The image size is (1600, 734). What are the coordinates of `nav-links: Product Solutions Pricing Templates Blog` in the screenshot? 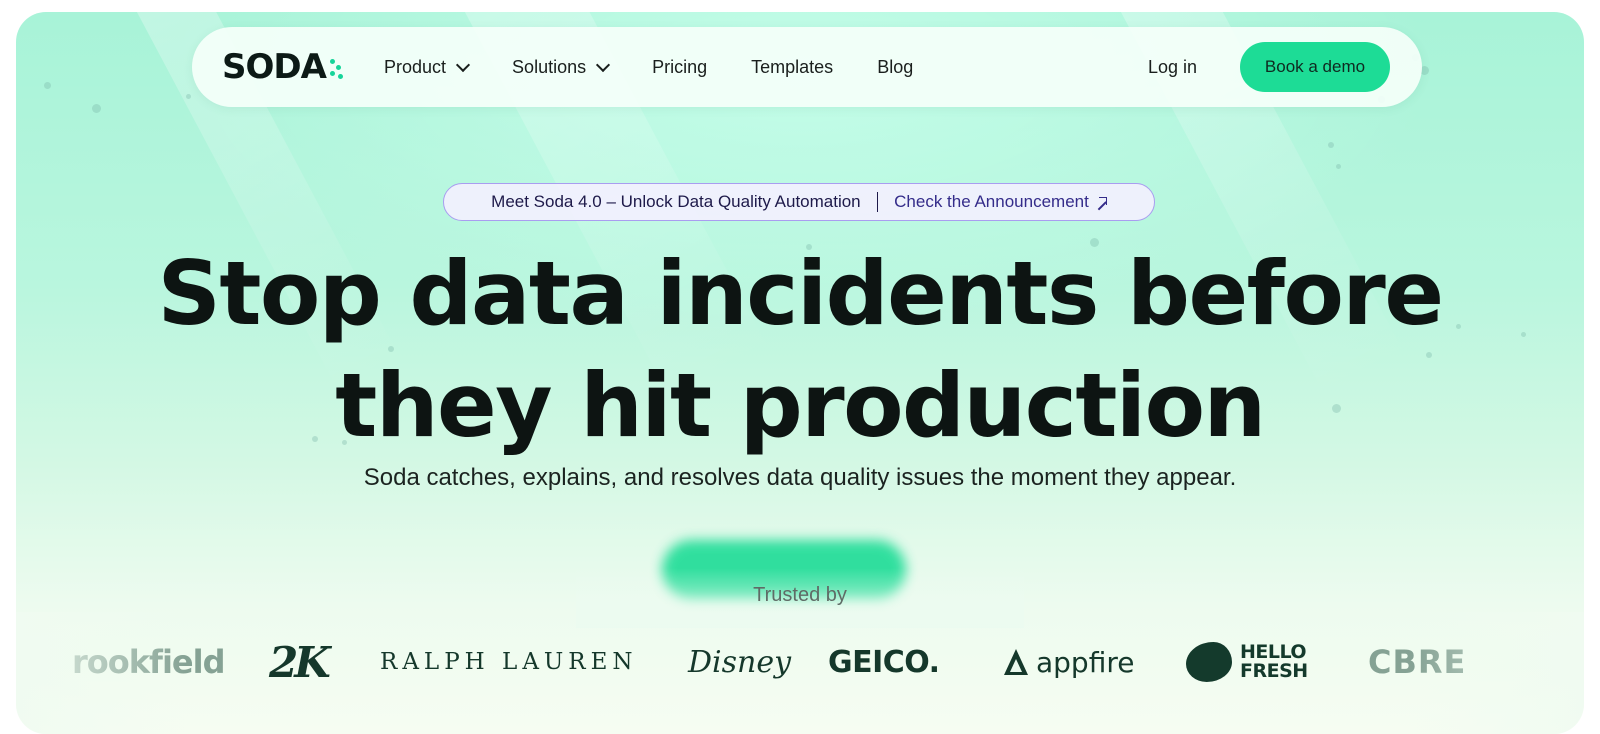 It's located at (670, 67).